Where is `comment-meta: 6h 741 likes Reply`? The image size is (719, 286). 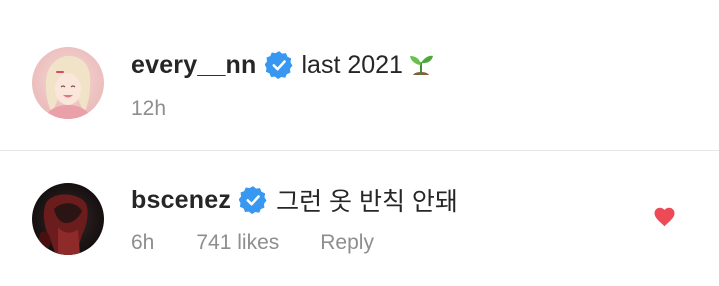 comment-meta: 6h 741 likes Reply is located at coordinates (252, 243).